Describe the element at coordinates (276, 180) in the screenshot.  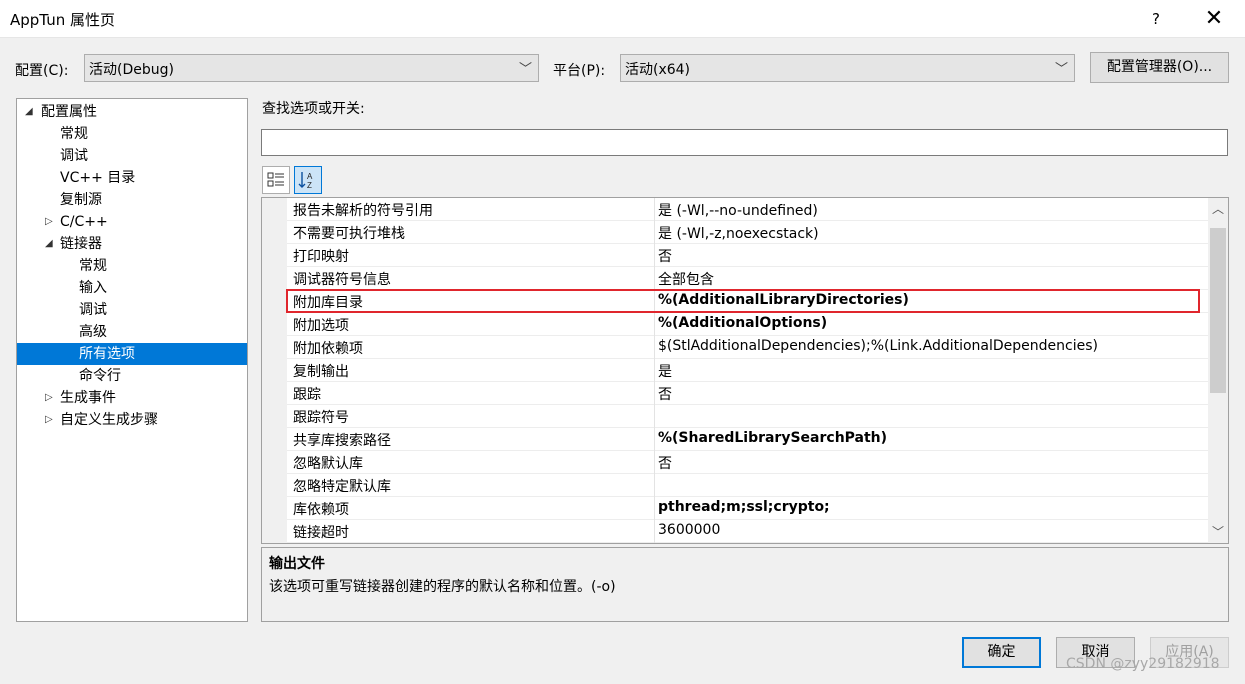
I see `categorized-view-button` at that location.